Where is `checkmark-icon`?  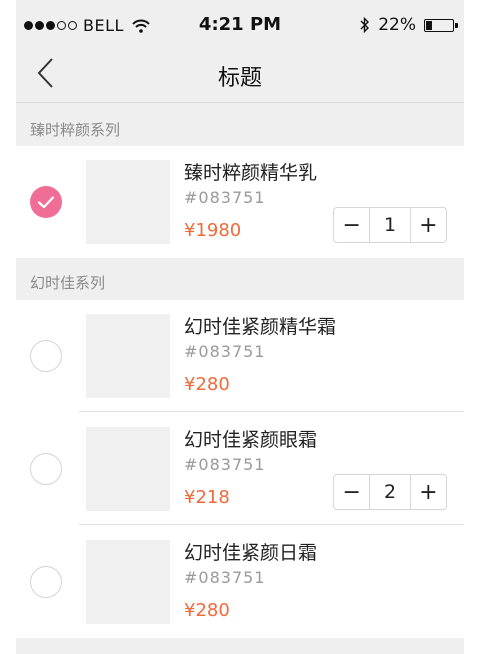 checkmark-icon is located at coordinates (46, 202).